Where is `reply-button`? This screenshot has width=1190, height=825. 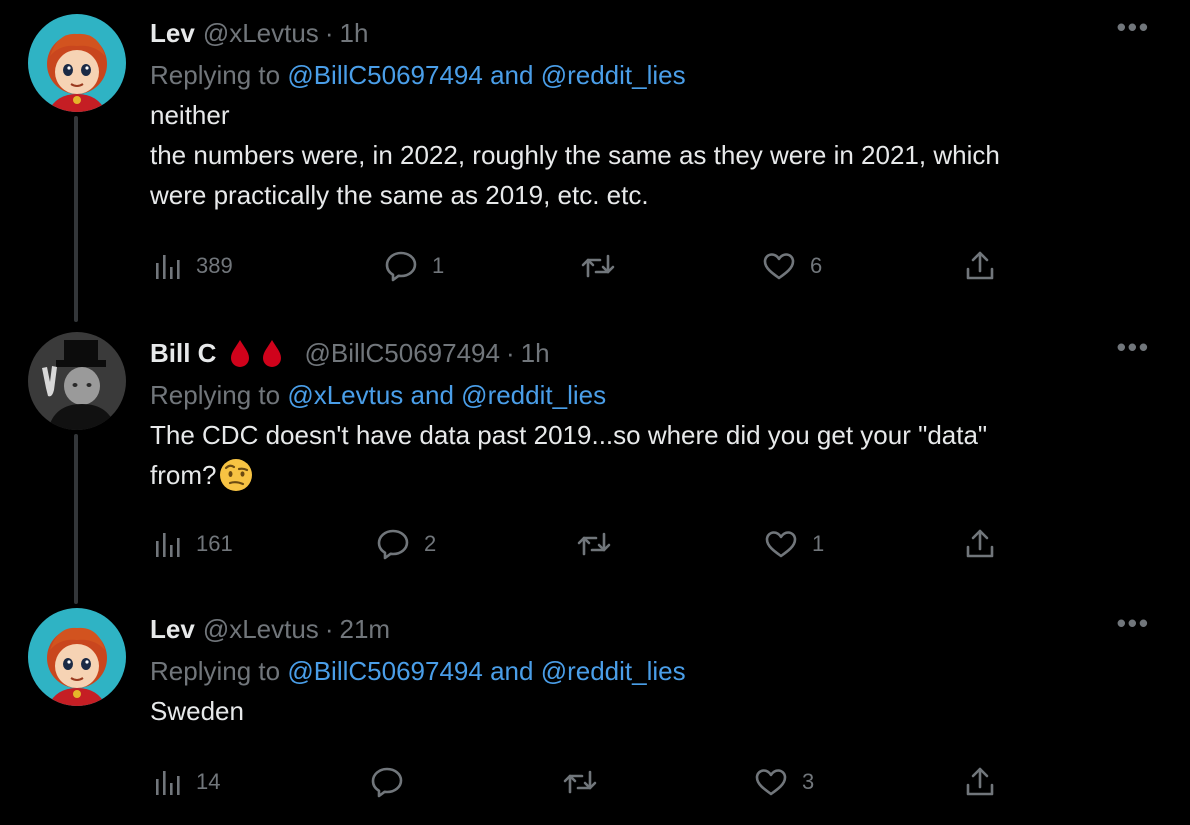 reply-button is located at coordinates (394, 782).